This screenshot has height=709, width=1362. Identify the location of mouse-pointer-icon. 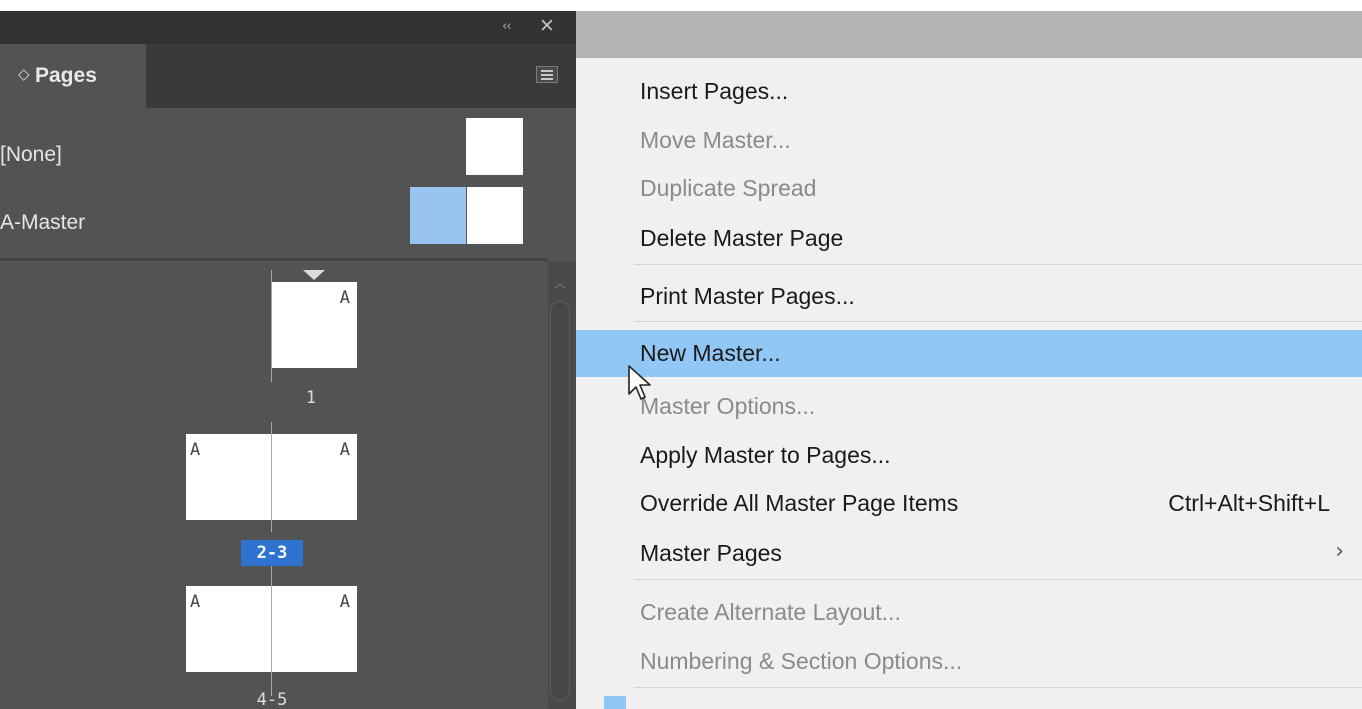
(639, 382).